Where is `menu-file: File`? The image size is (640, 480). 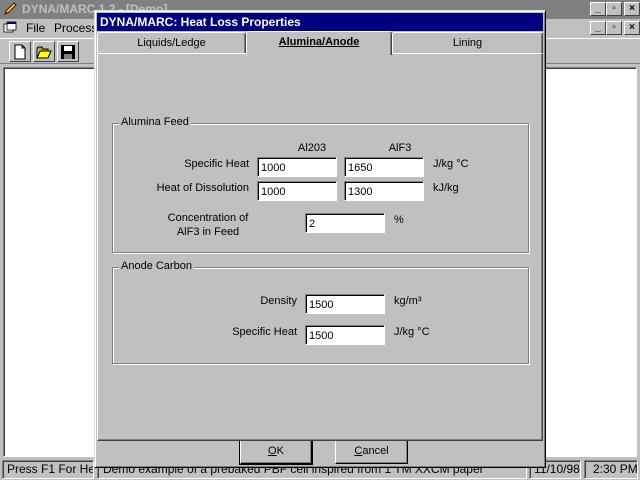 menu-file: File is located at coordinates (35, 28).